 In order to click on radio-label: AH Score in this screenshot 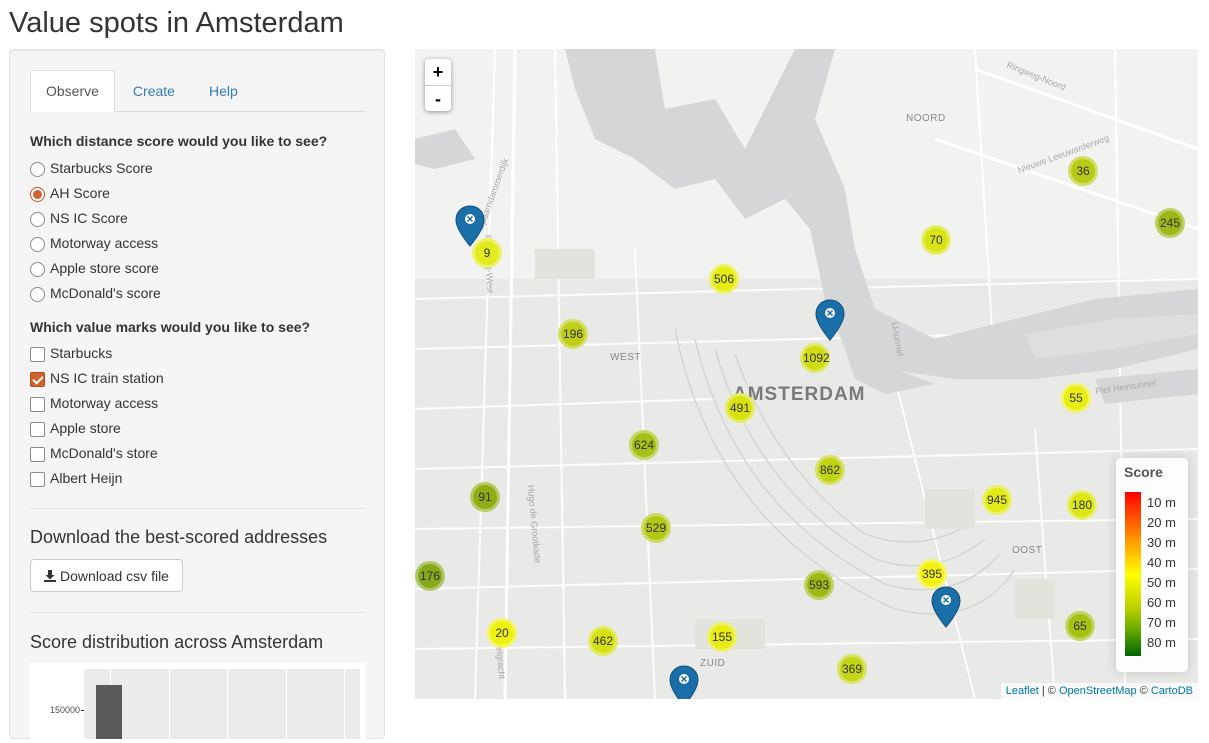, I will do `click(80, 193)`.